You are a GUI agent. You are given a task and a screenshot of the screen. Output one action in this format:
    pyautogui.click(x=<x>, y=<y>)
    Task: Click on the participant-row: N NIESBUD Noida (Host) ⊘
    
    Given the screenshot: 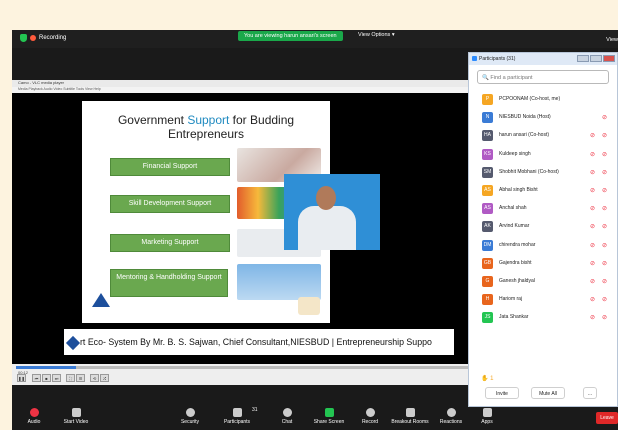 What is the action you would take?
    pyautogui.click(x=543, y=118)
    